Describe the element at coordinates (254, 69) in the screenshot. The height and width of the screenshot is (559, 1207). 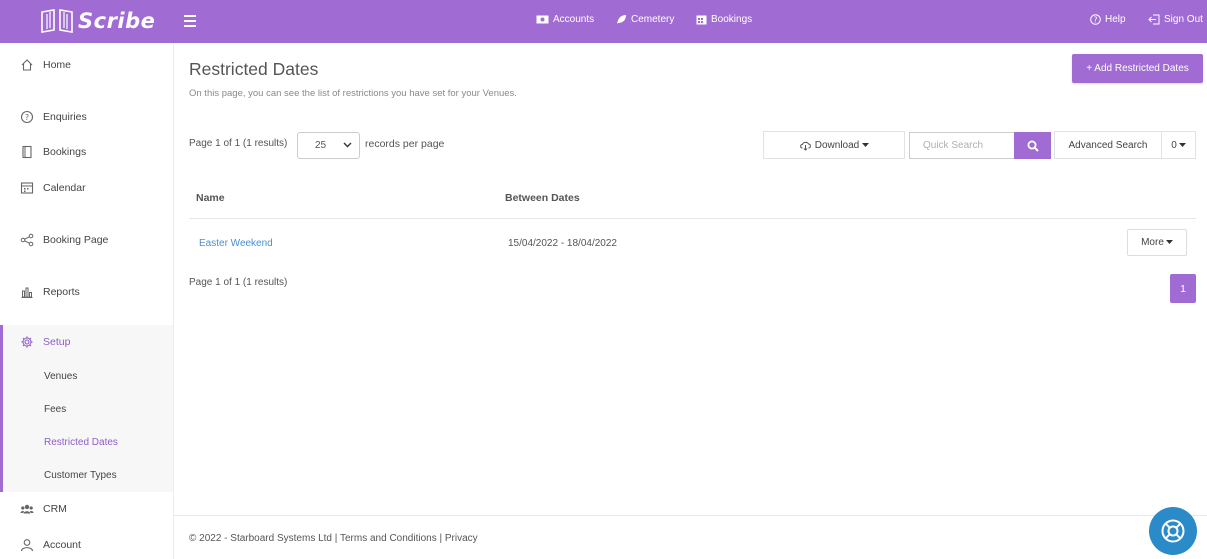
I see `page-title: Restricted Dates` at that location.